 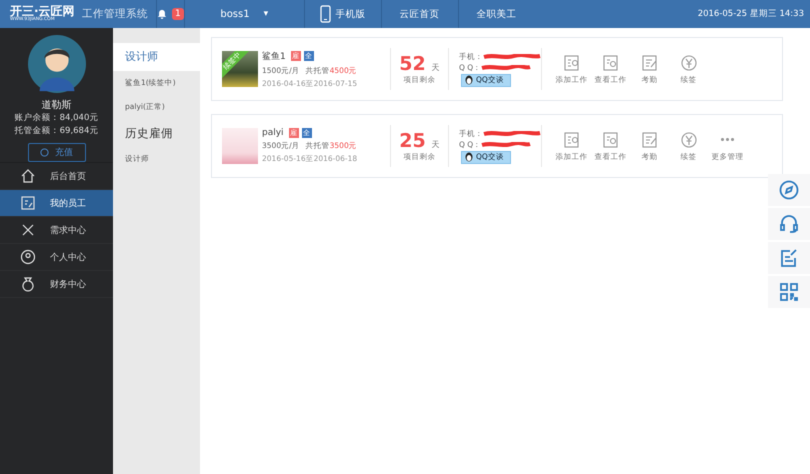 What do you see at coordinates (273, 133) in the screenshot?
I see `employee-name: palyi` at bounding box center [273, 133].